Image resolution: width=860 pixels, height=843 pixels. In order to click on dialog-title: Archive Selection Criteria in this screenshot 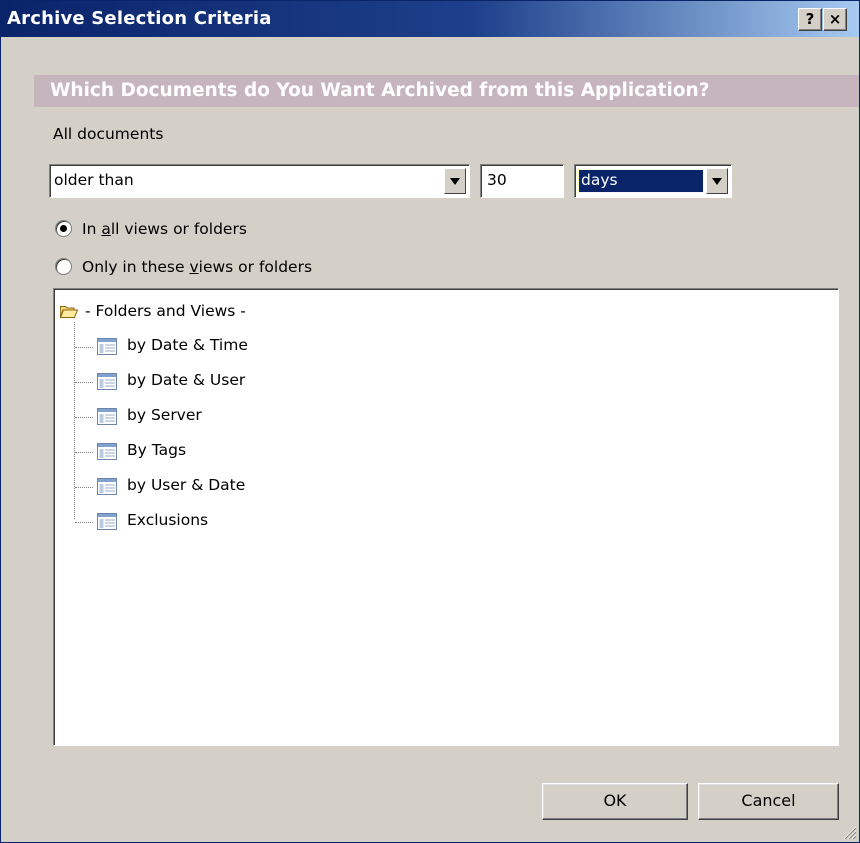, I will do `click(139, 18)`.